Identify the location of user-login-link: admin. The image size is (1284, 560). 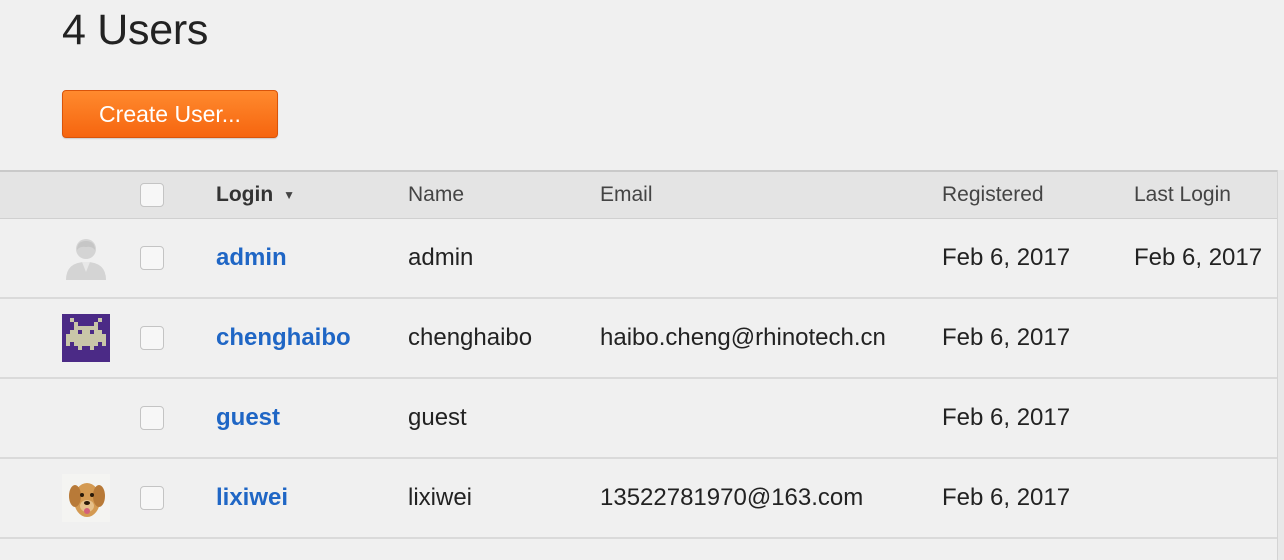
(251, 258).